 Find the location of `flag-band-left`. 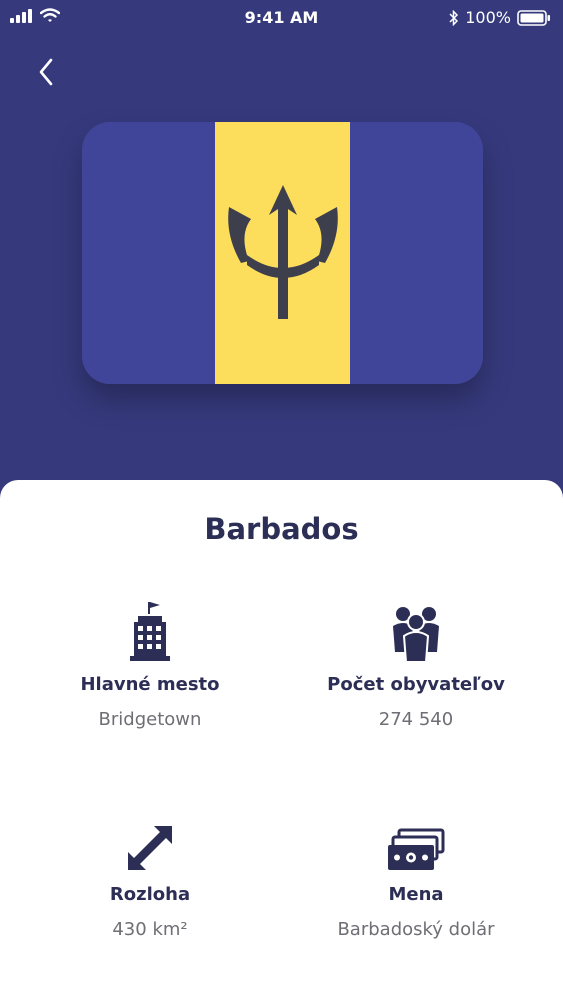

flag-band-left is located at coordinates (148, 253).